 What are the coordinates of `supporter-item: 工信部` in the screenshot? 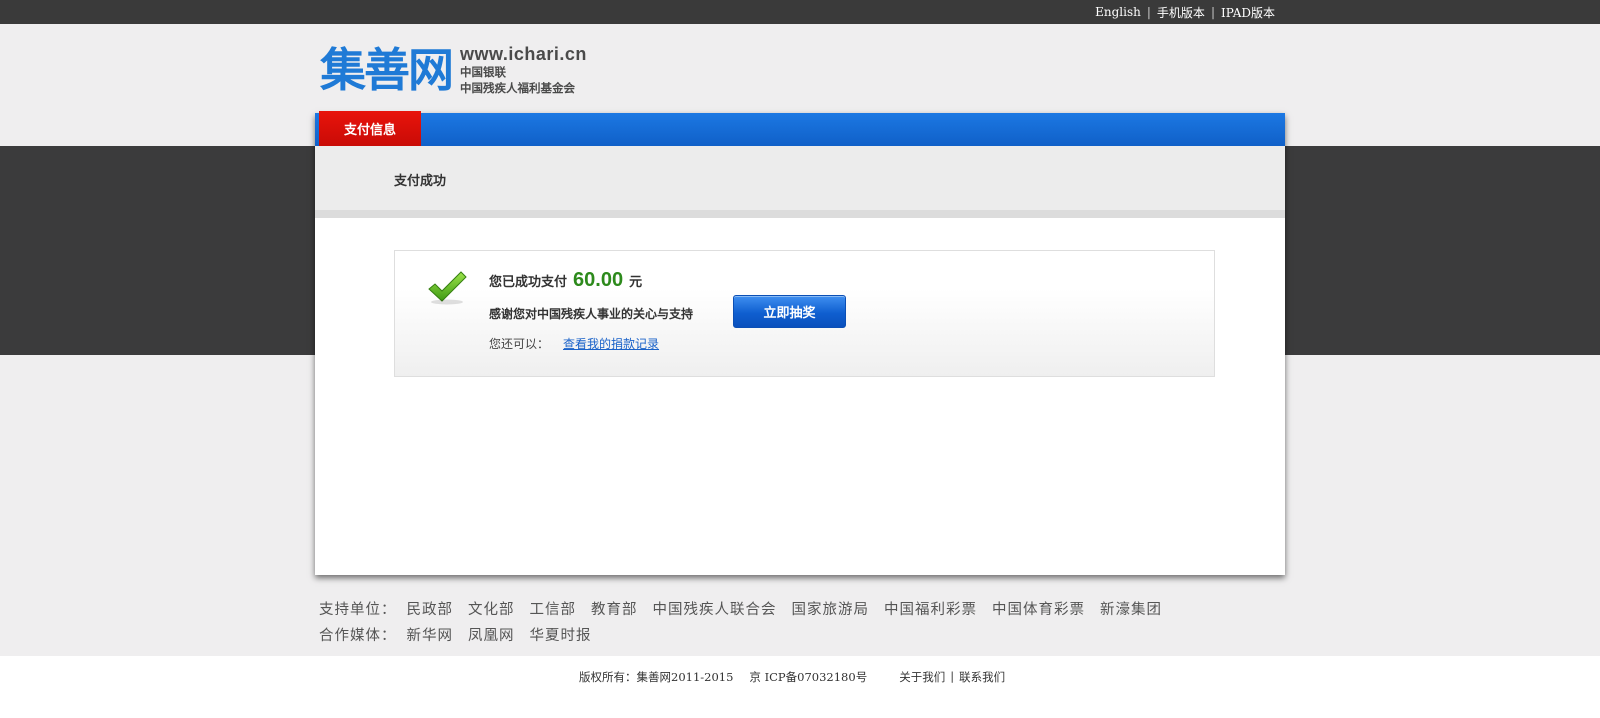 It's located at (552, 610).